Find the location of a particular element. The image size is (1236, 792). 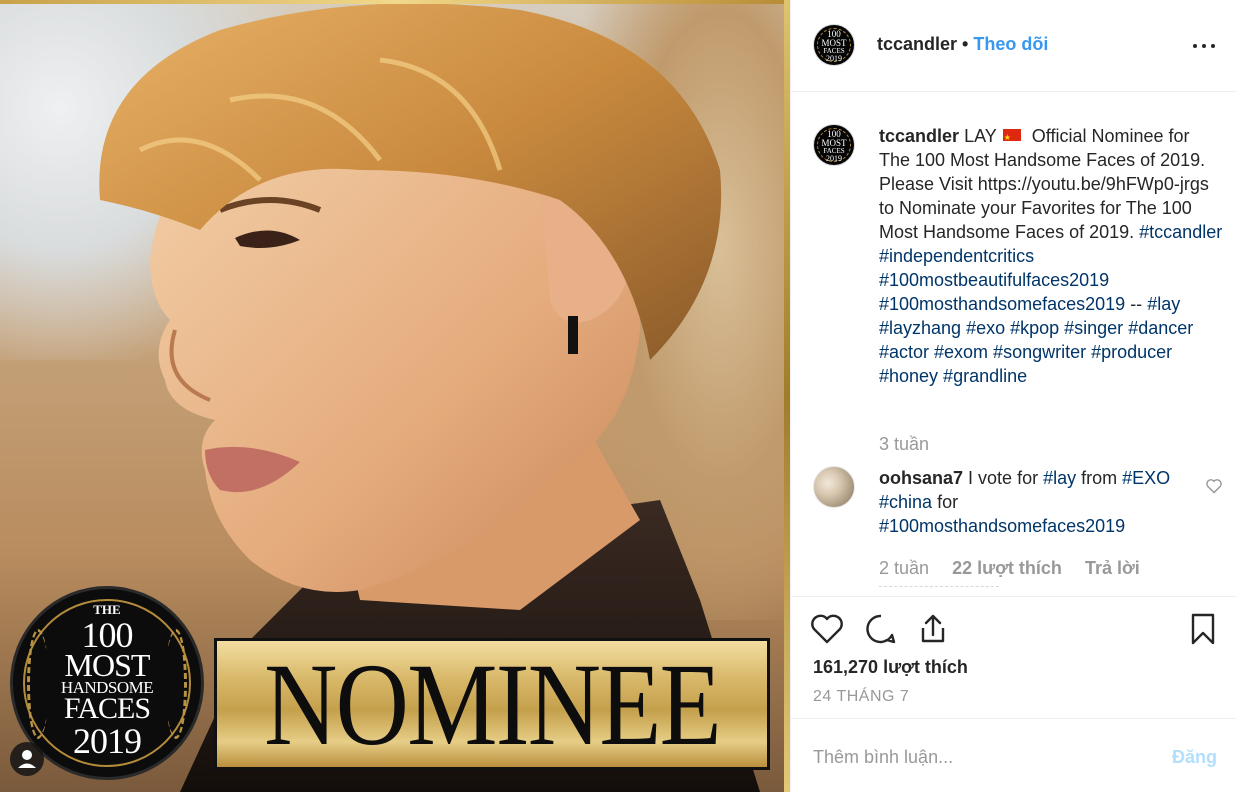

add-comment-bar: Thêm bình luận... Đăng is located at coordinates (1013, 755).